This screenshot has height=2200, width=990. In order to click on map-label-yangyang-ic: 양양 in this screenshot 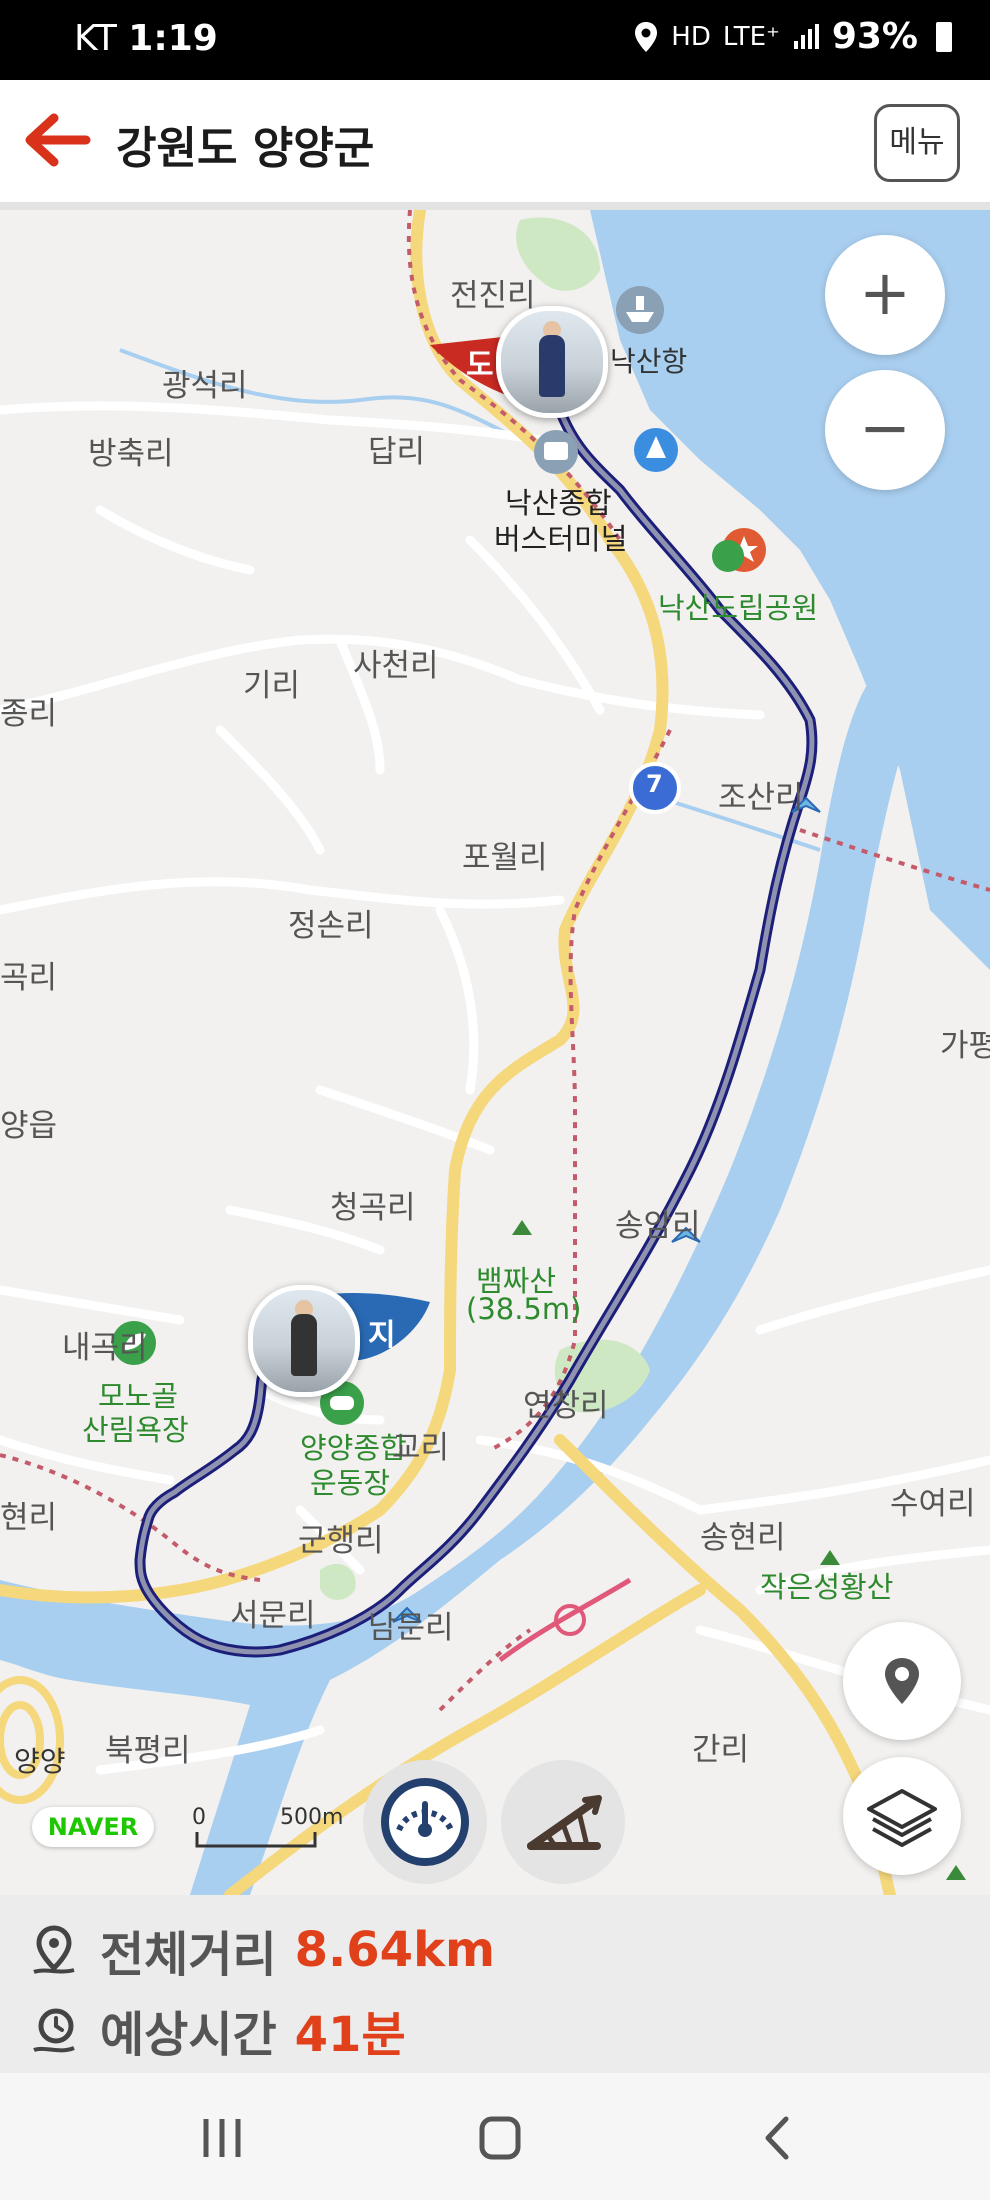, I will do `click(40, 1761)`.